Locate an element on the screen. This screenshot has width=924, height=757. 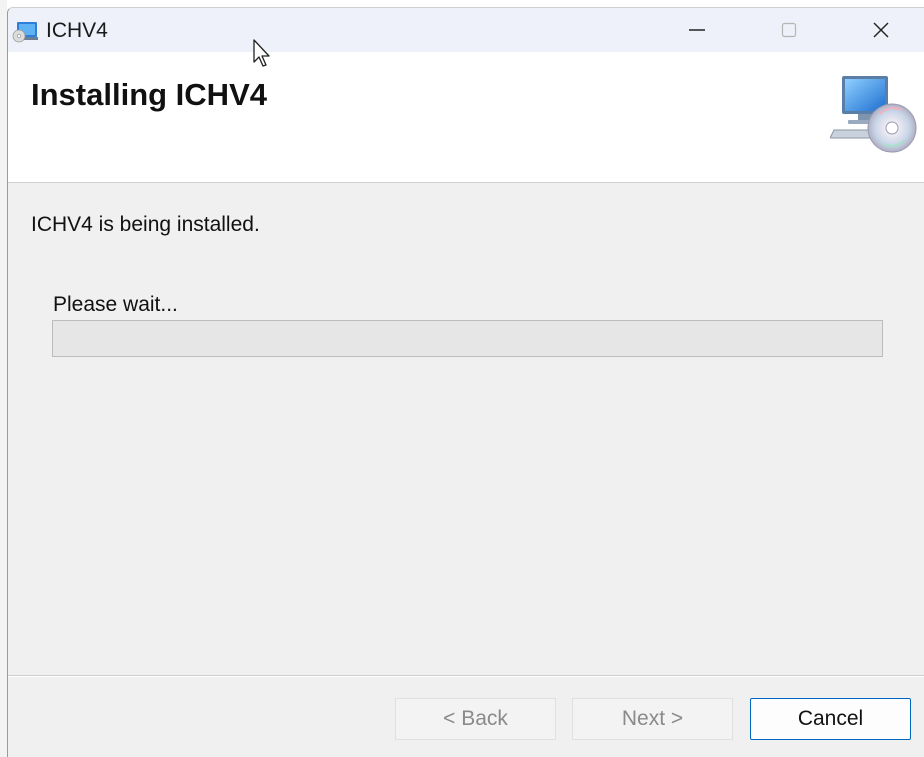
close-icon is located at coordinates (881, 30).